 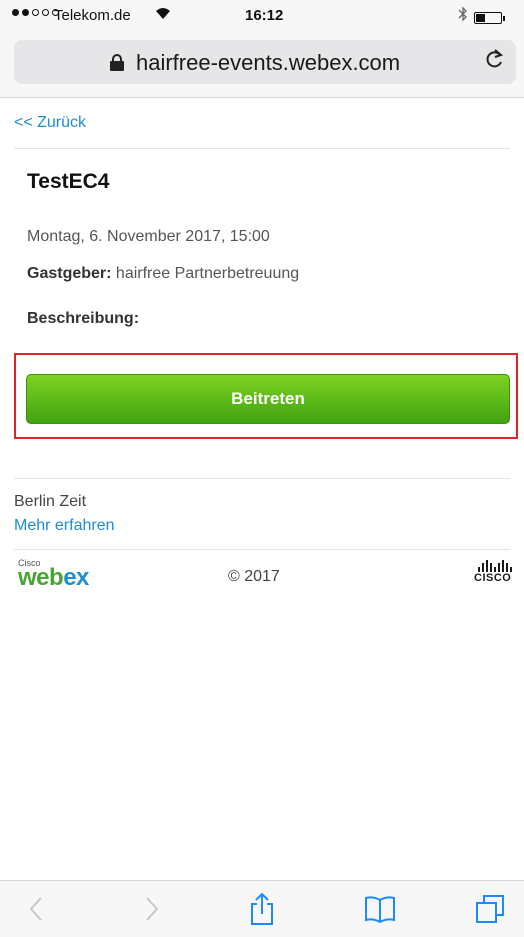 I want to click on logo-ex: ex, so click(x=76, y=577).